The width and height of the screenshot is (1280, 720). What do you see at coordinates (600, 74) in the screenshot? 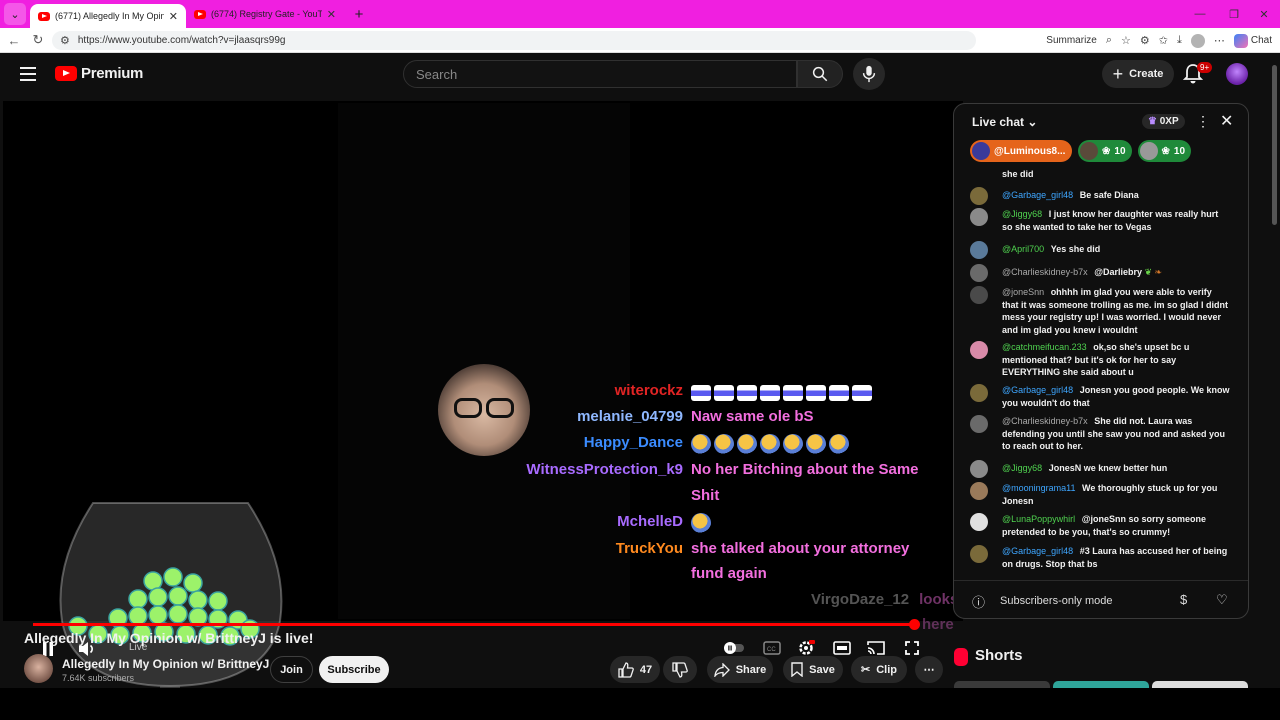
I see `search-input: Search` at bounding box center [600, 74].